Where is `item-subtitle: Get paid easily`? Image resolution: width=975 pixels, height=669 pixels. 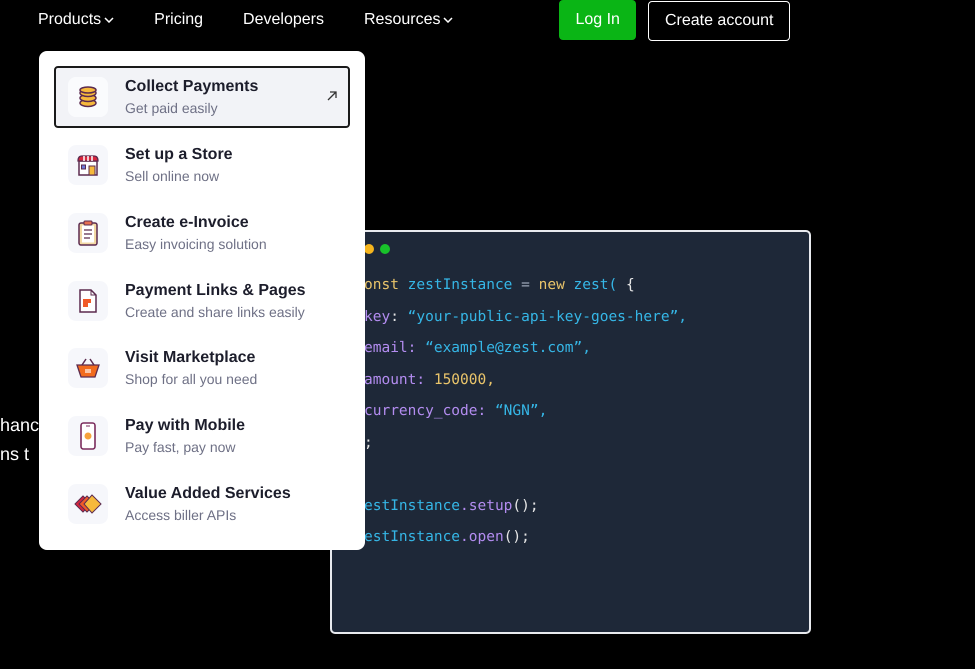 item-subtitle: Get paid easily is located at coordinates (172, 108).